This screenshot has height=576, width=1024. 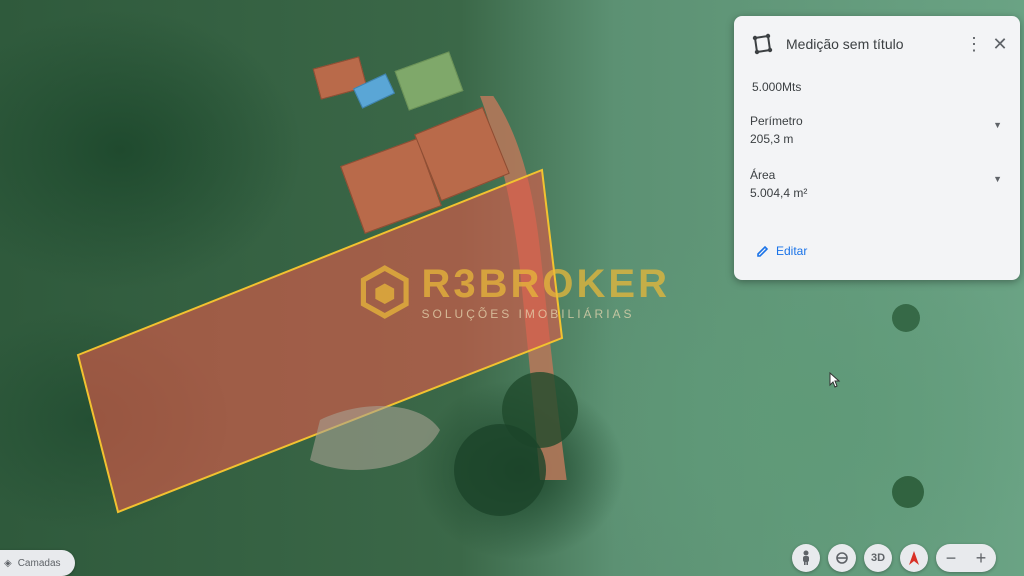 I want to click on zoom-in-button: +, so click(x=981, y=558).